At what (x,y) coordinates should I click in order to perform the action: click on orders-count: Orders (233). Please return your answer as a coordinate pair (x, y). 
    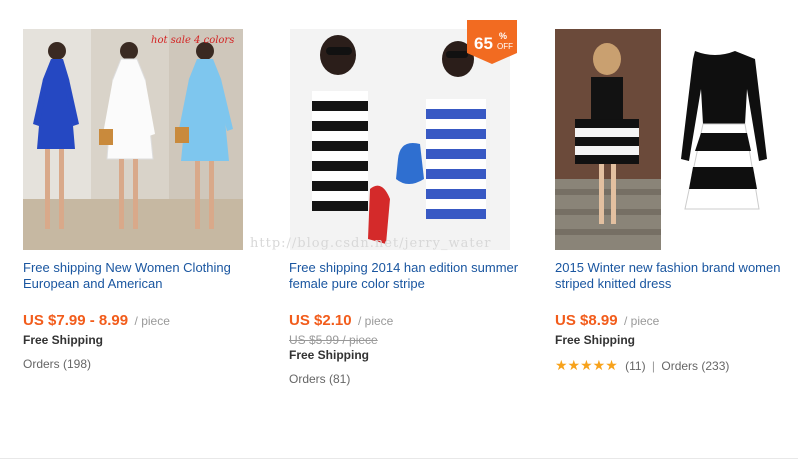
    Looking at the image, I should click on (695, 366).